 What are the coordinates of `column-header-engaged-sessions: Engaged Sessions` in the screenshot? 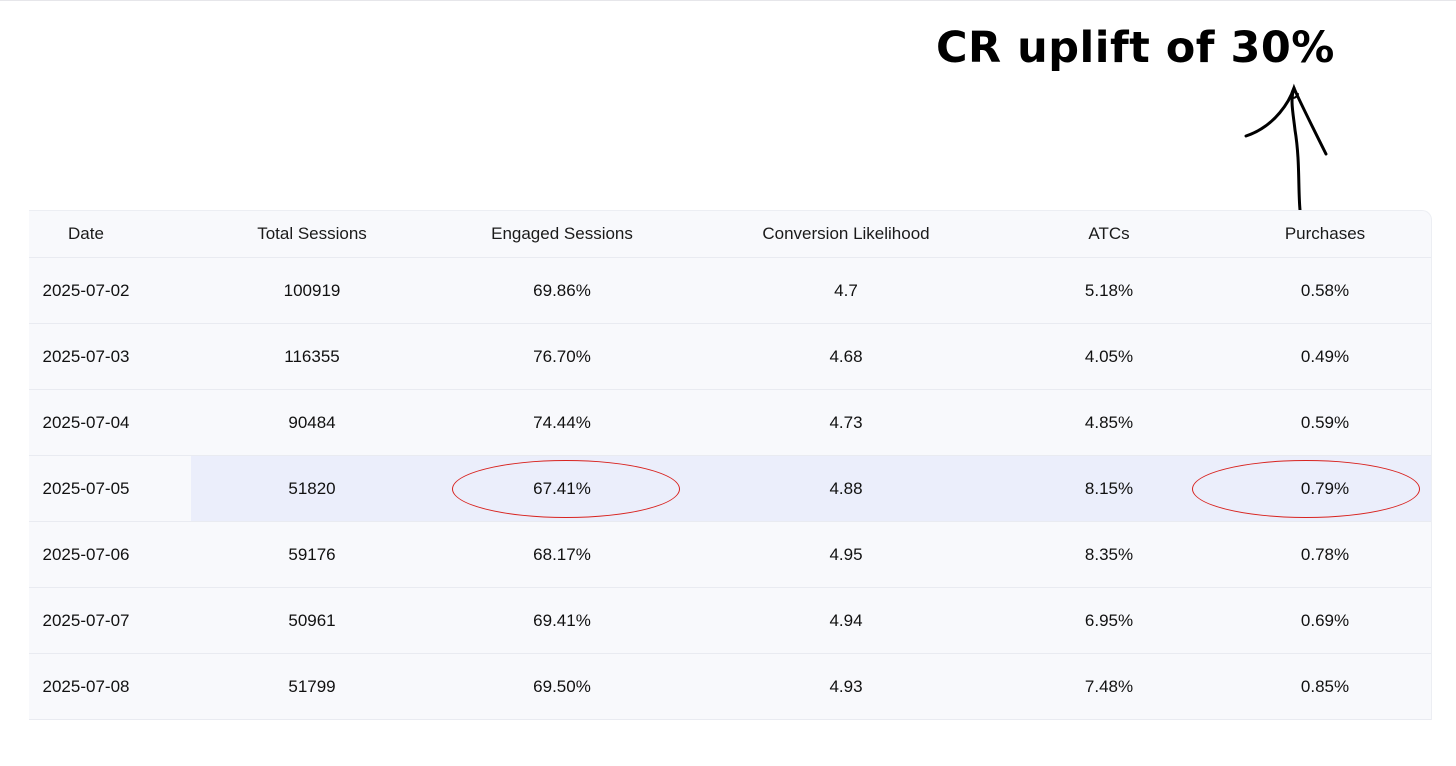 It's located at (562, 234).